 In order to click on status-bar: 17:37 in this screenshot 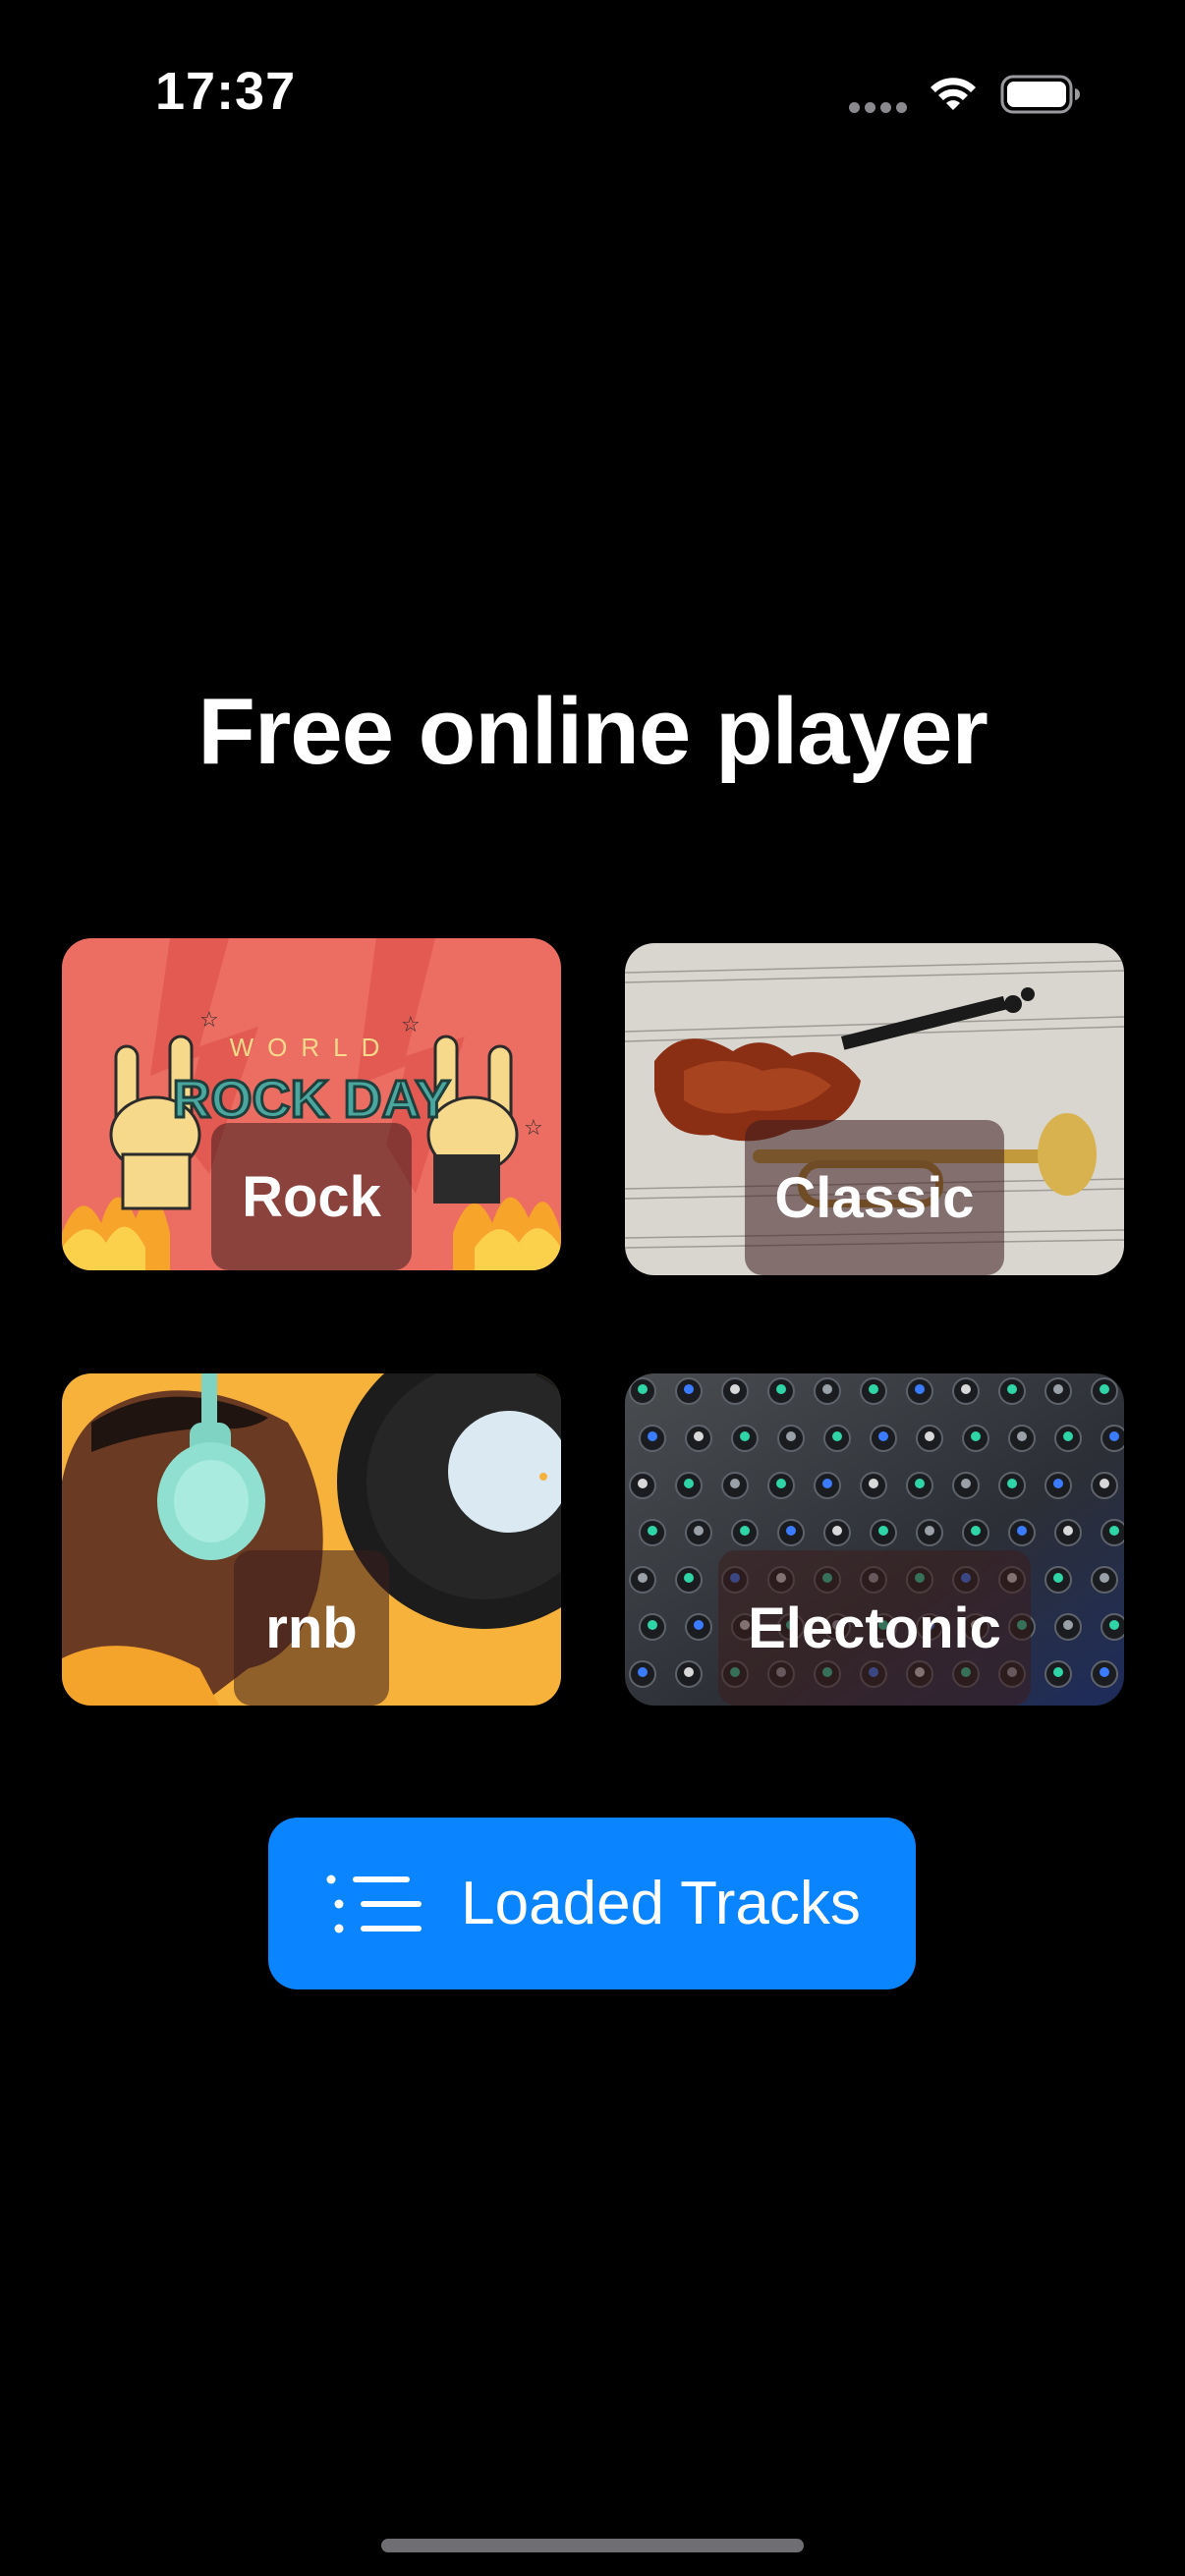, I will do `click(592, 93)`.